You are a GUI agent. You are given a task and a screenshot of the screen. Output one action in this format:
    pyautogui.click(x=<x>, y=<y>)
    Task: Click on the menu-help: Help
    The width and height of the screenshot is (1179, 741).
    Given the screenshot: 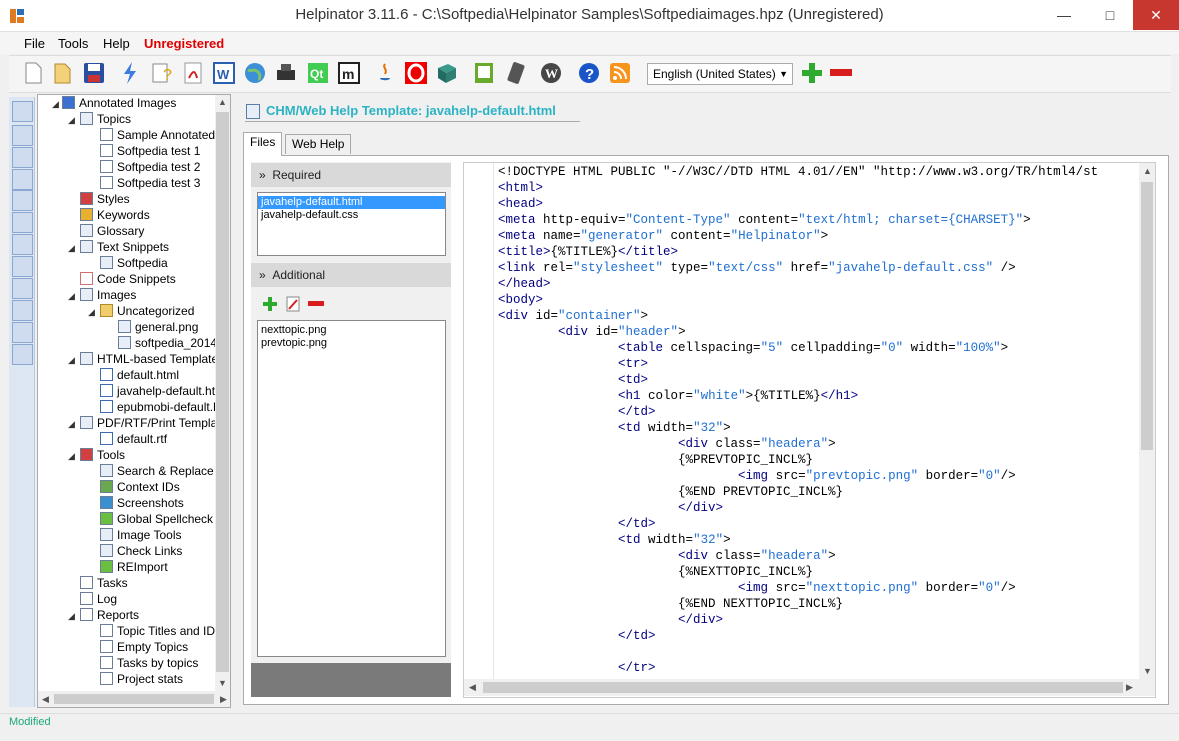 What is the action you would take?
    pyautogui.click(x=116, y=43)
    